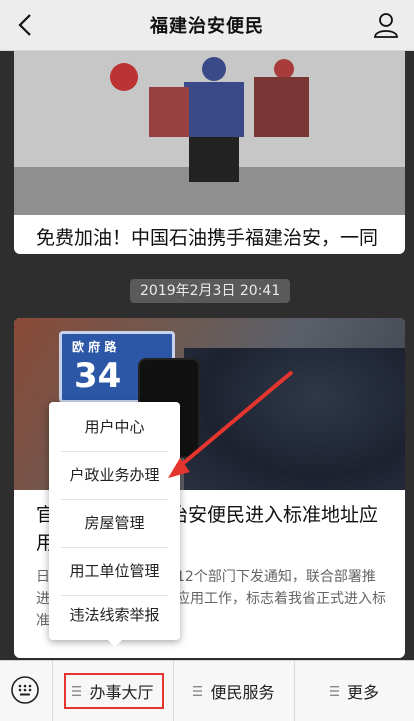 This screenshot has width=414, height=721. I want to click on tab-label: 更多, so click(362, 692).